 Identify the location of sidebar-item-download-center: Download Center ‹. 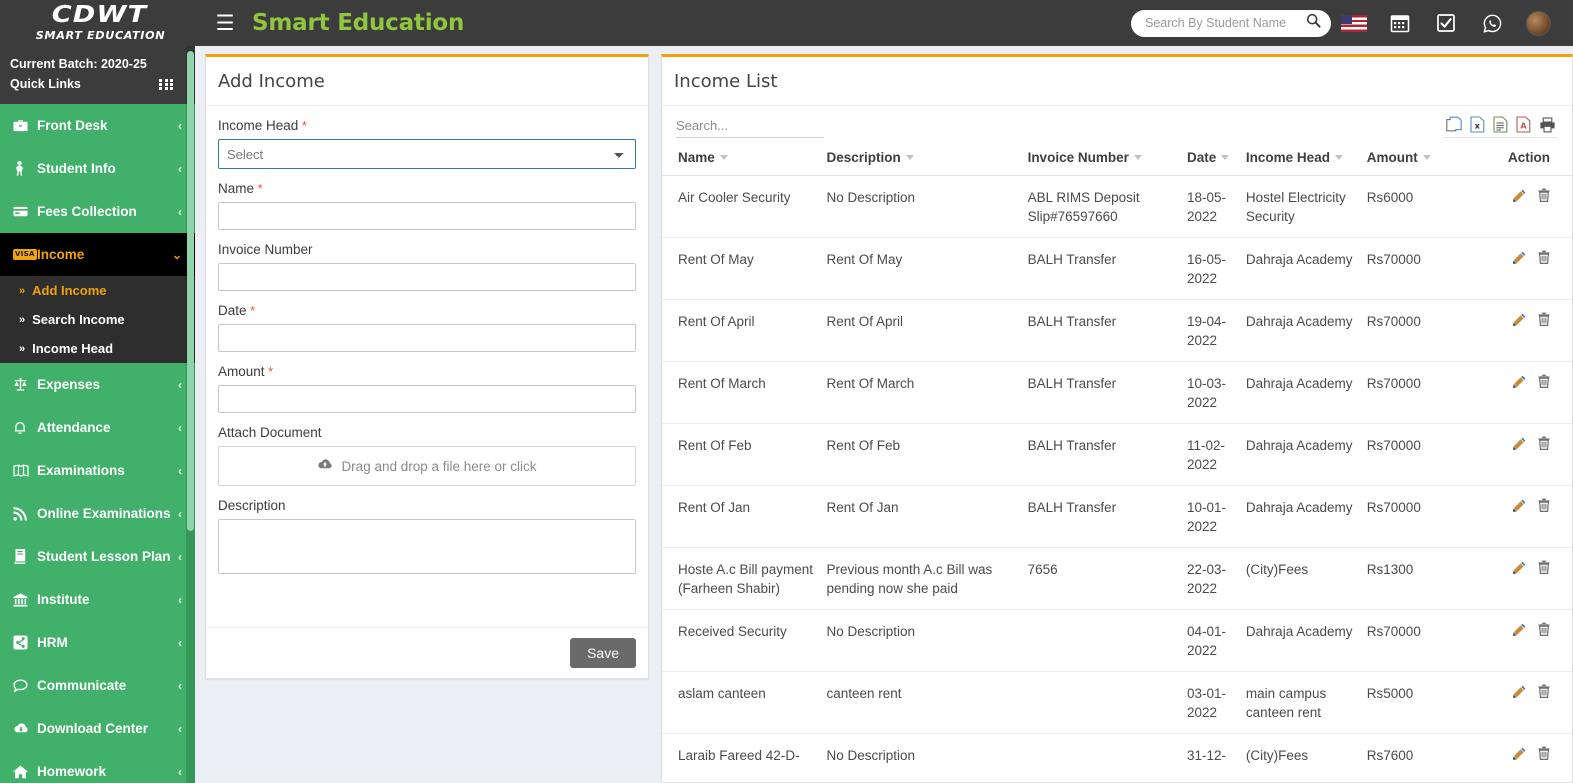
(97, 728).